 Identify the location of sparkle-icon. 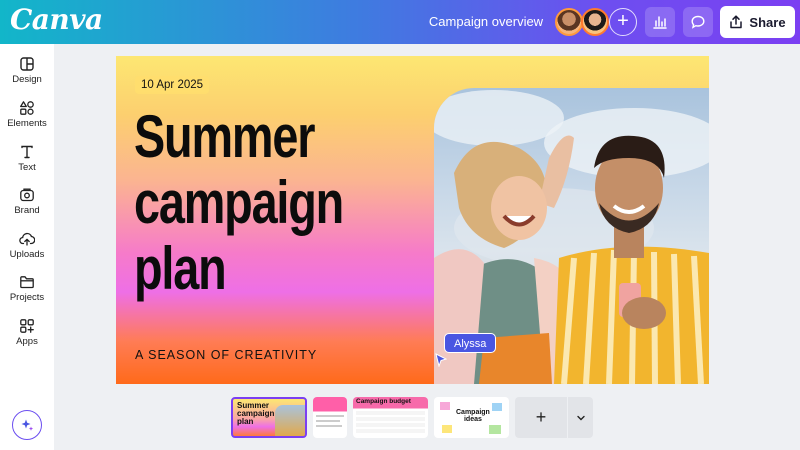
(27, 425).